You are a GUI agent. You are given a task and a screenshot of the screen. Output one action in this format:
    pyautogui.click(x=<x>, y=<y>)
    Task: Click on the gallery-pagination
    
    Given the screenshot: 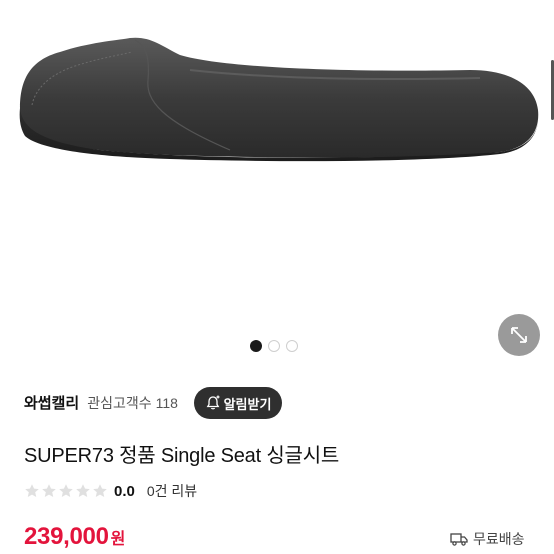 What is the action you would take?
    pyautogui.click(x=274, y=346)
    